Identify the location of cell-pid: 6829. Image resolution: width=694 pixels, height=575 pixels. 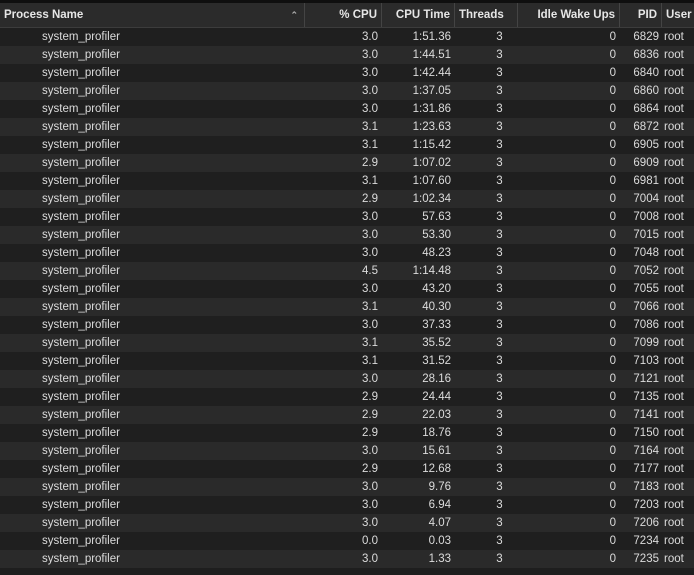
(646, 37).